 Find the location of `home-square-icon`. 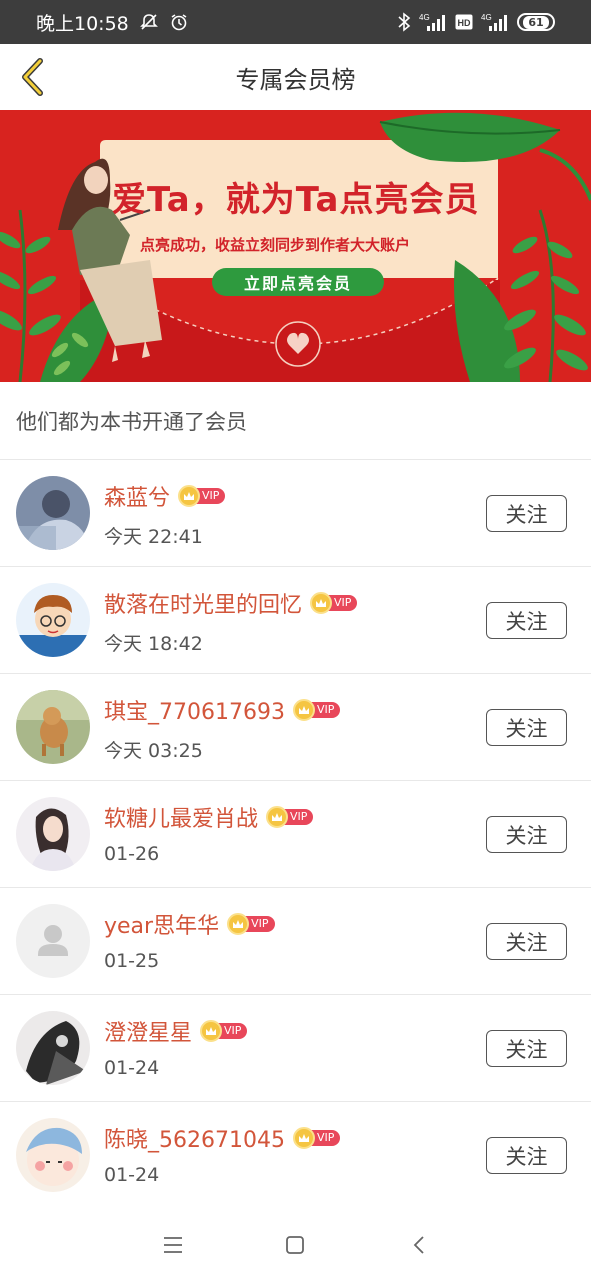

home-square-icon is located at coordinates (295, 1245).